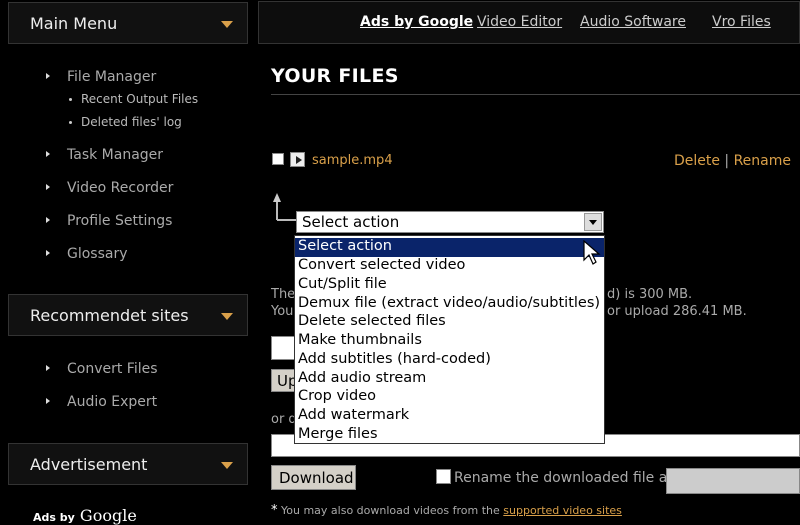 This screenshot has height=525, width=800. What do you see at coordinates (443, 476) in the screenshot?
I see `rename-downloaded-checkbox` at bounding box center [443, 476].